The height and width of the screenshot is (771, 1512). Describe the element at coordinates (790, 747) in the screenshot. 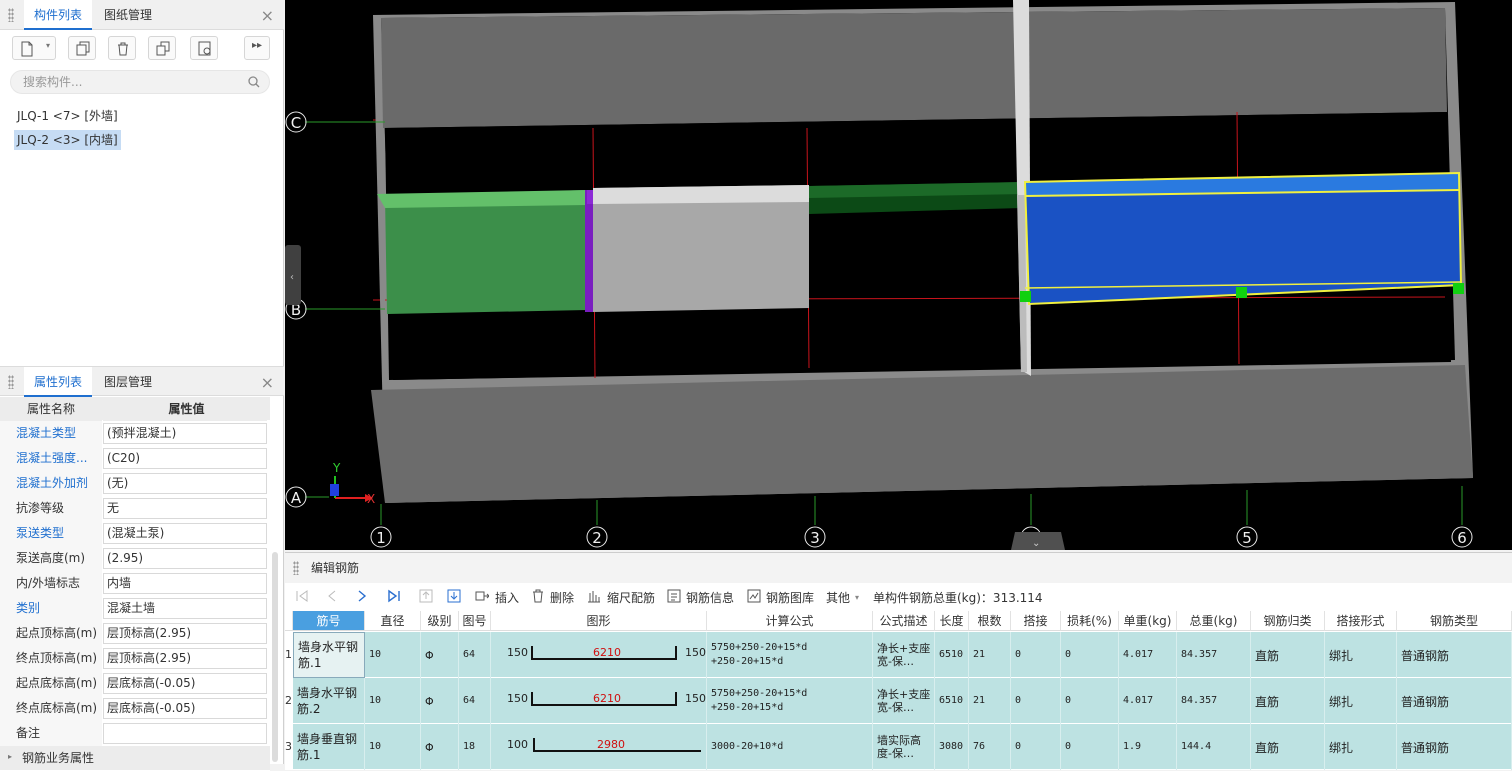

I see `formula-cell: 3000-20+10*d` at that location.